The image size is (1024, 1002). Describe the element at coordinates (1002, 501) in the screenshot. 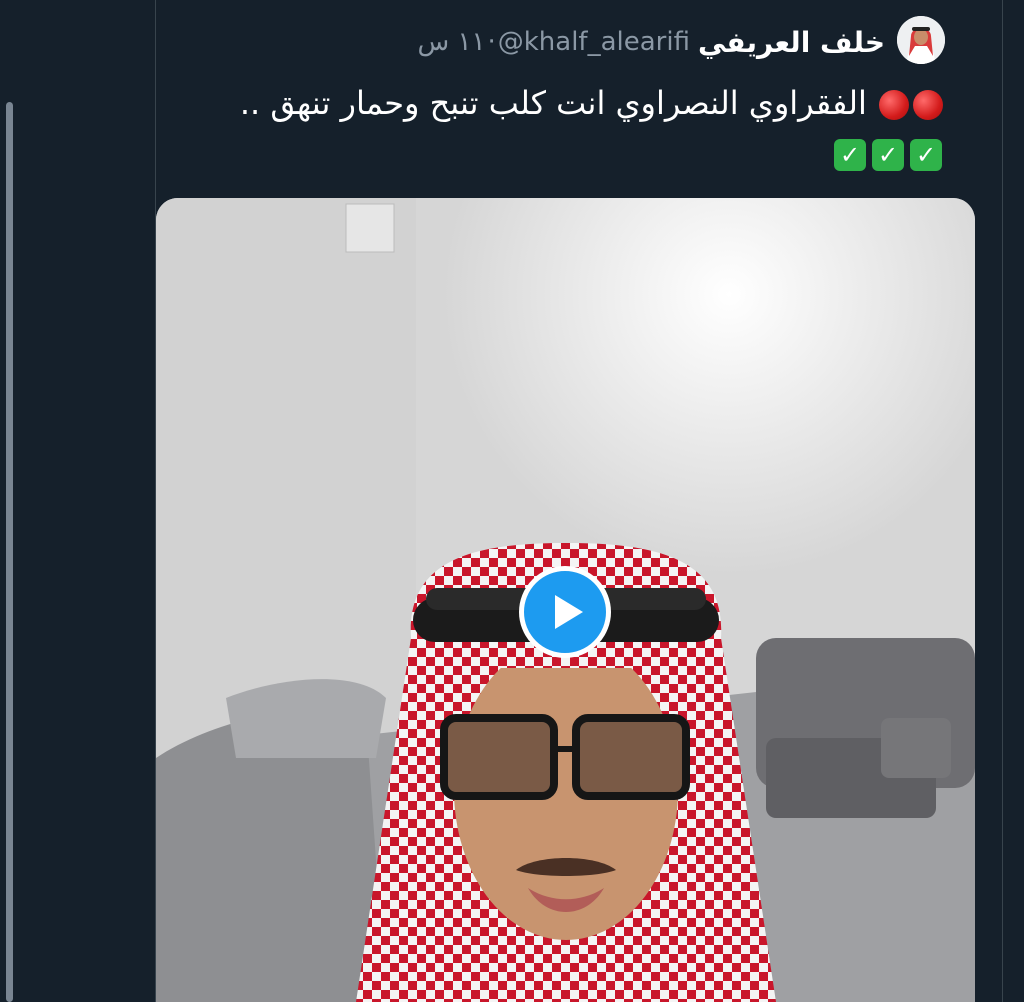

I see `feed-divider-right` at that location.